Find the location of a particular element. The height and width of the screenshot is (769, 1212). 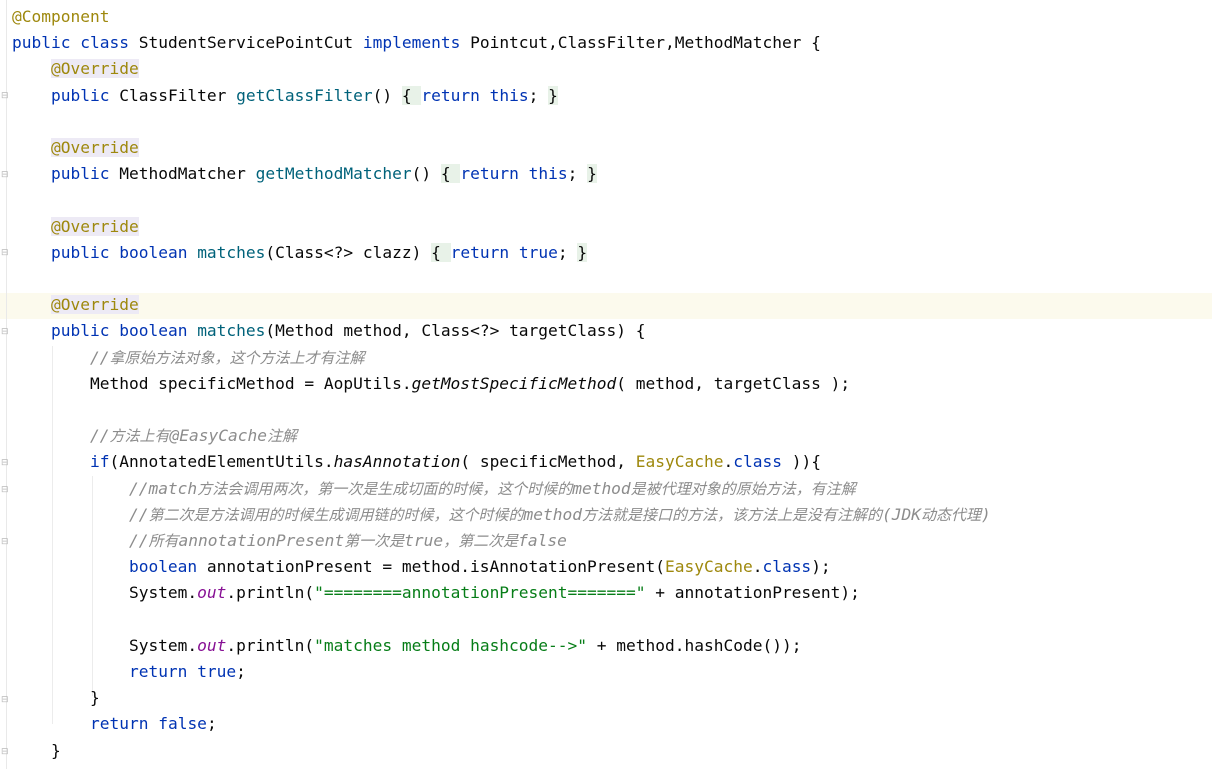

code-token: ClassFilter is located at coordinates (178, 95).